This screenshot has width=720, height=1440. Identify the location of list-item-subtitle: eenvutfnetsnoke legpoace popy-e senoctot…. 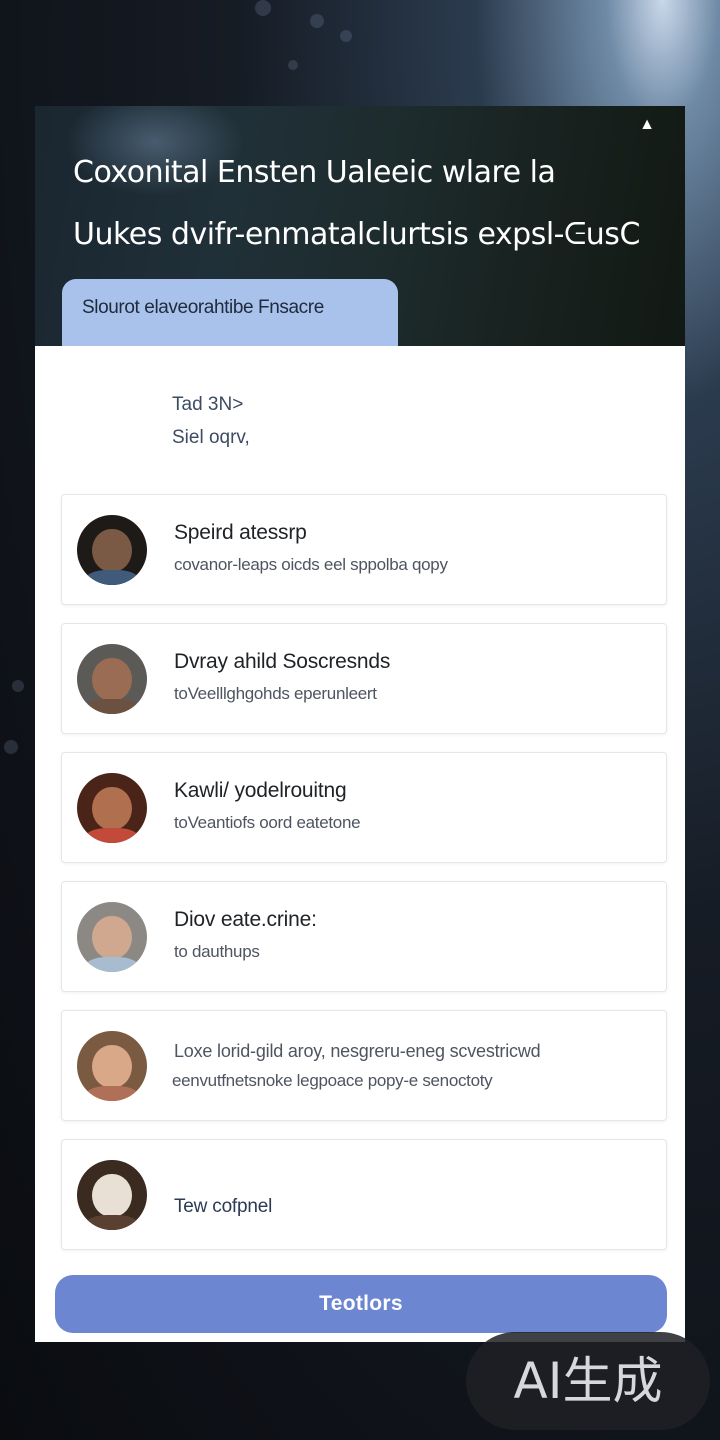
(332, 1080).